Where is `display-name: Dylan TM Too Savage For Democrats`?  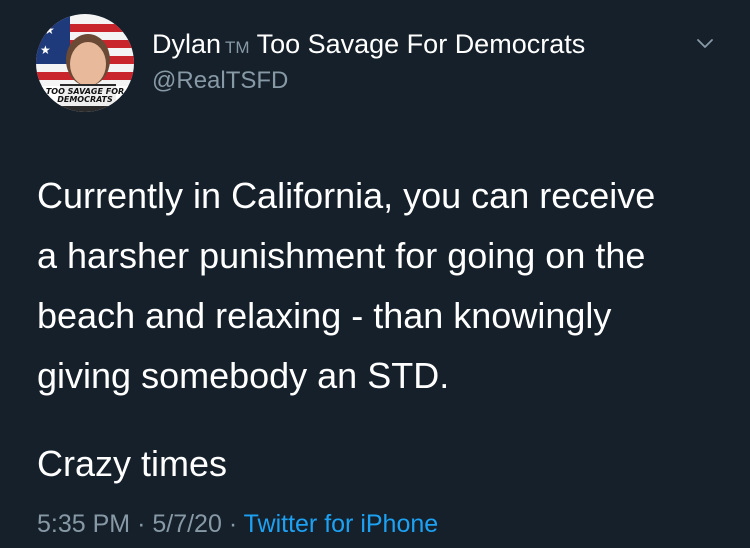
display-name: Dylan TM Too Savage For Democrats is located at coordinates (368, 46).